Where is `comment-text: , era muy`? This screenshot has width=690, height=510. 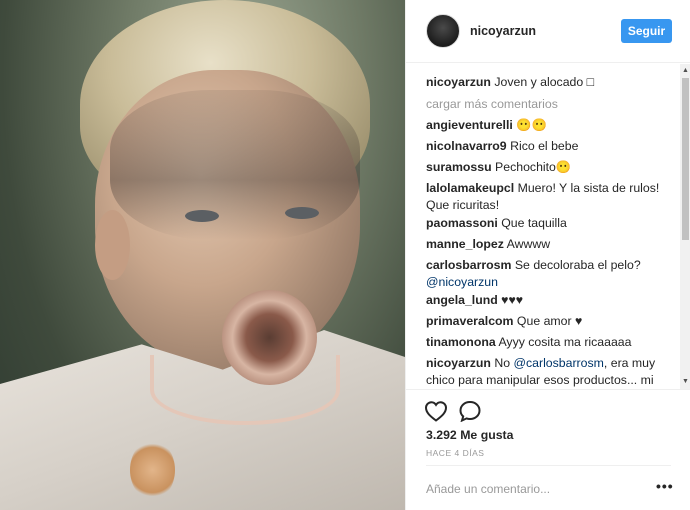
comment-text: , era muy is located at coordinates (629, 363).